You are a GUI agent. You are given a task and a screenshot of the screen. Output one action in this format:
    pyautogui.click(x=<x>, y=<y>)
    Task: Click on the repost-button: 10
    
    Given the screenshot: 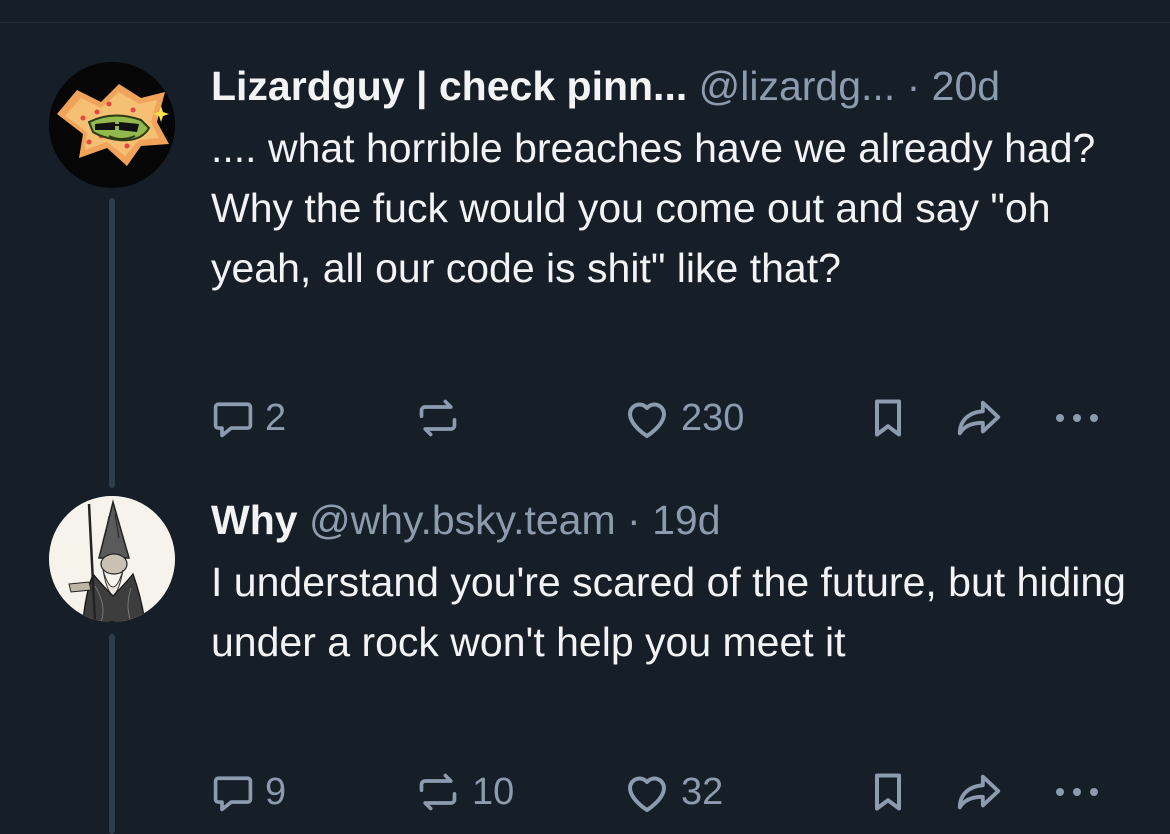 What is the action you would take?
    pyautogui.click(x=464, y=792)
    